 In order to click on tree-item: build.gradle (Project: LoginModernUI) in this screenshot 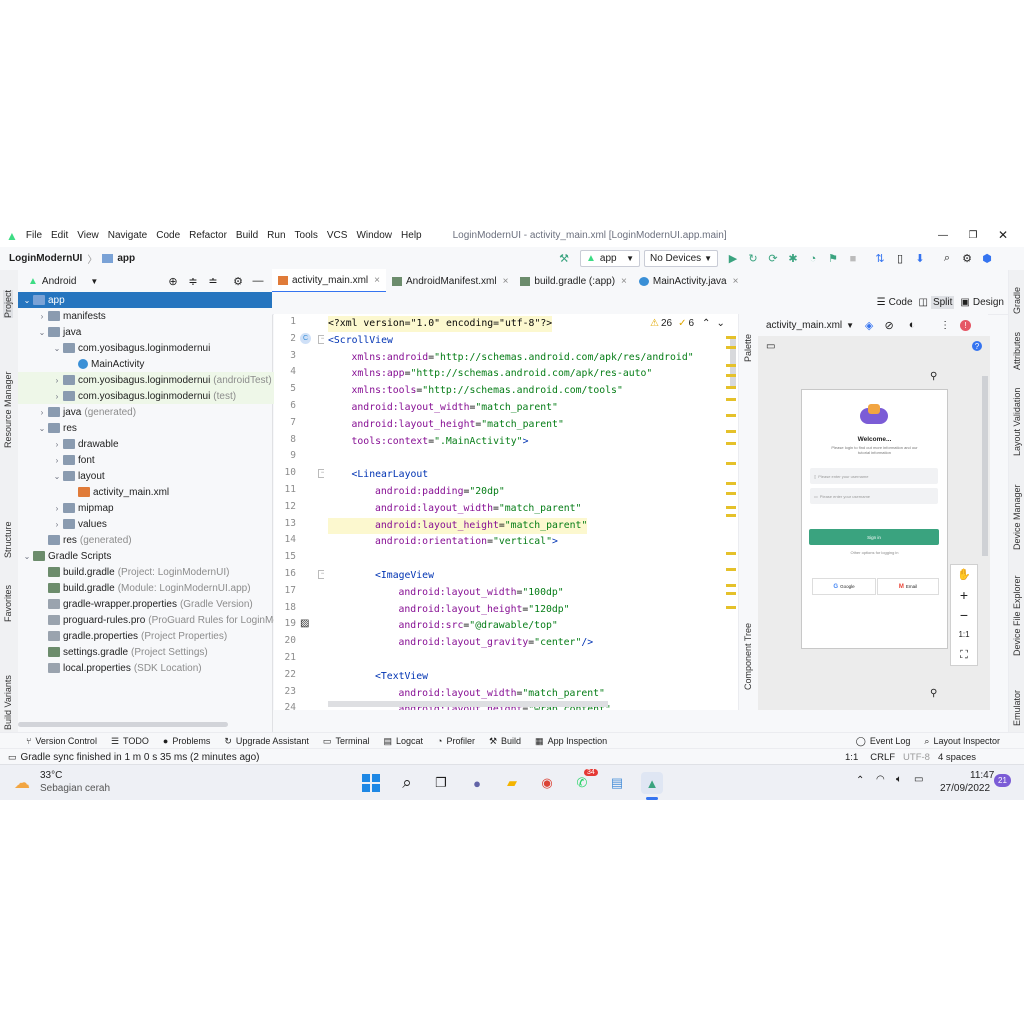, I will do `click(154, 572)`.